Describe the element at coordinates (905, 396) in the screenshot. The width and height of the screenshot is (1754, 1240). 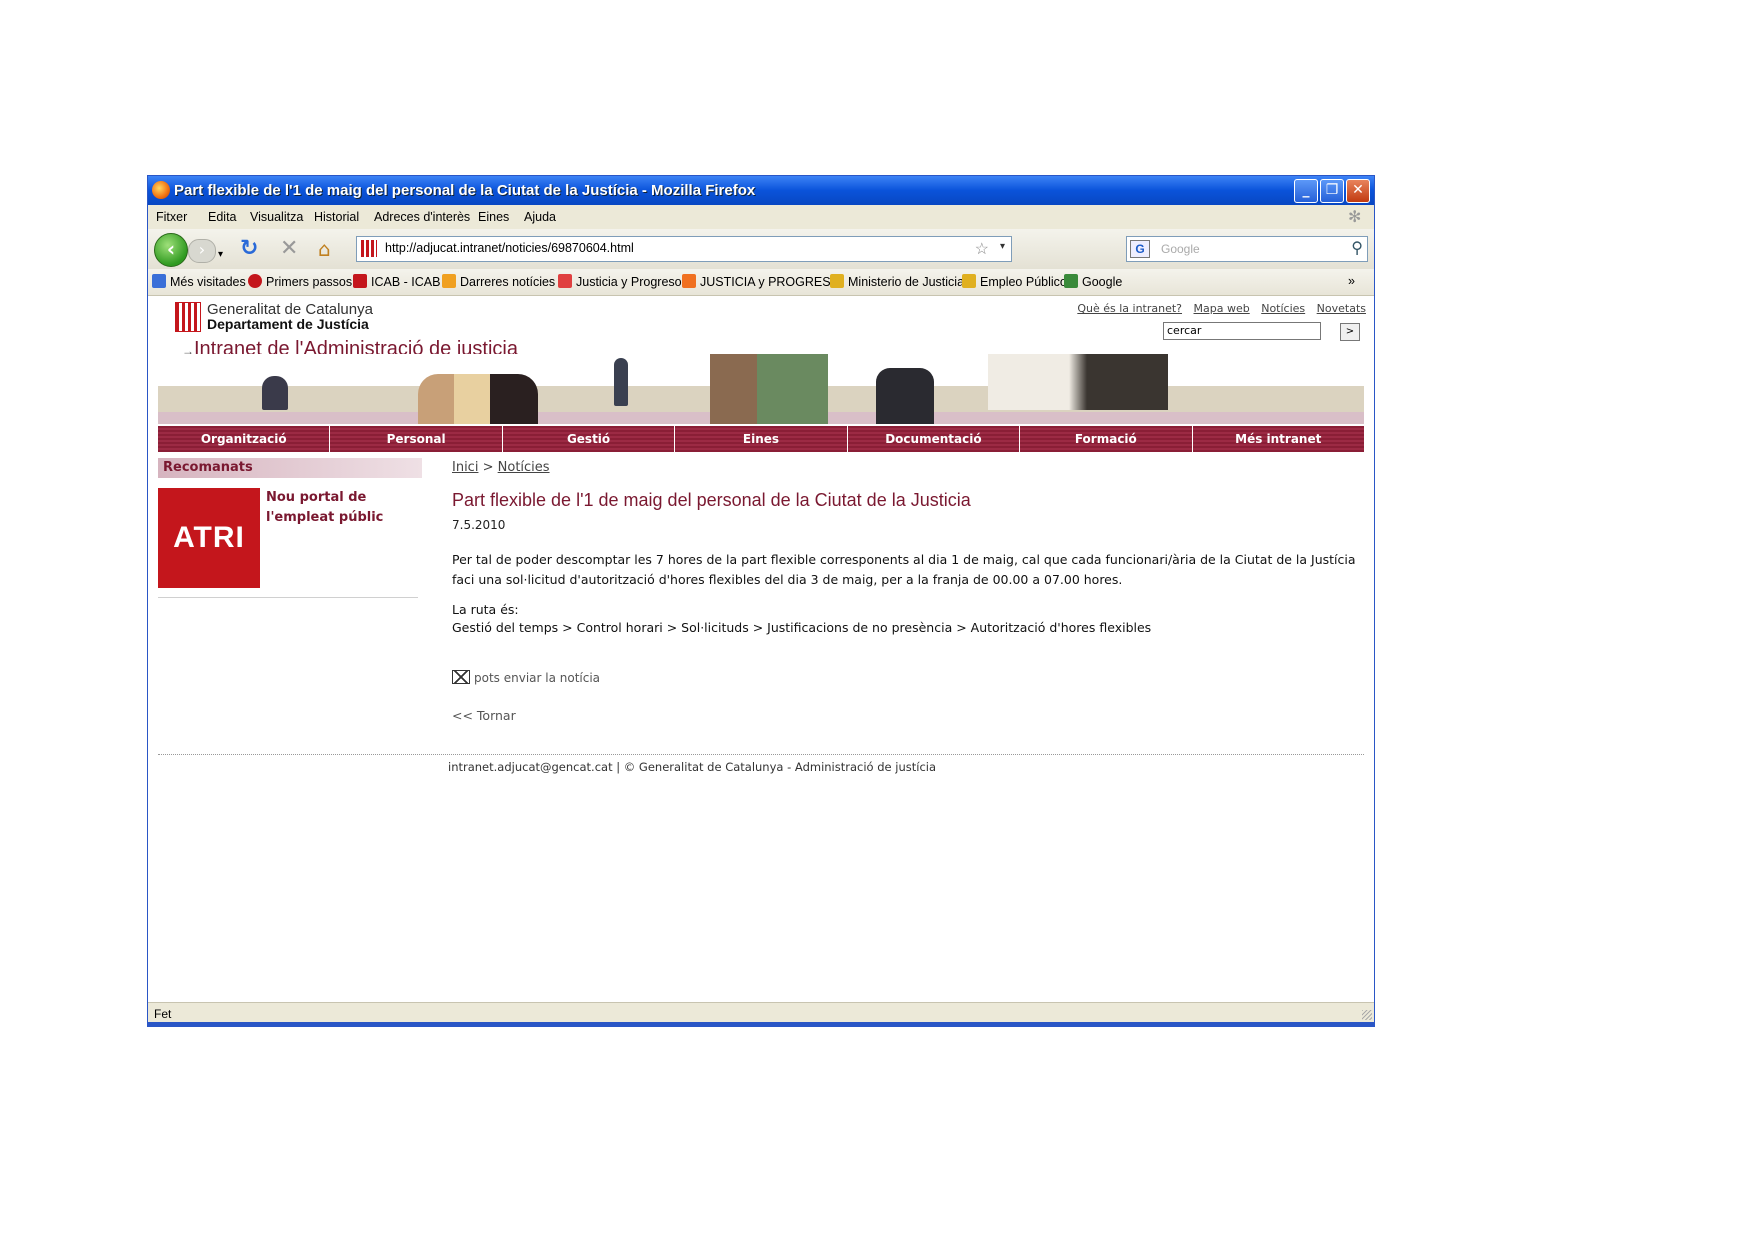
I see `banner-business-people` at that location.